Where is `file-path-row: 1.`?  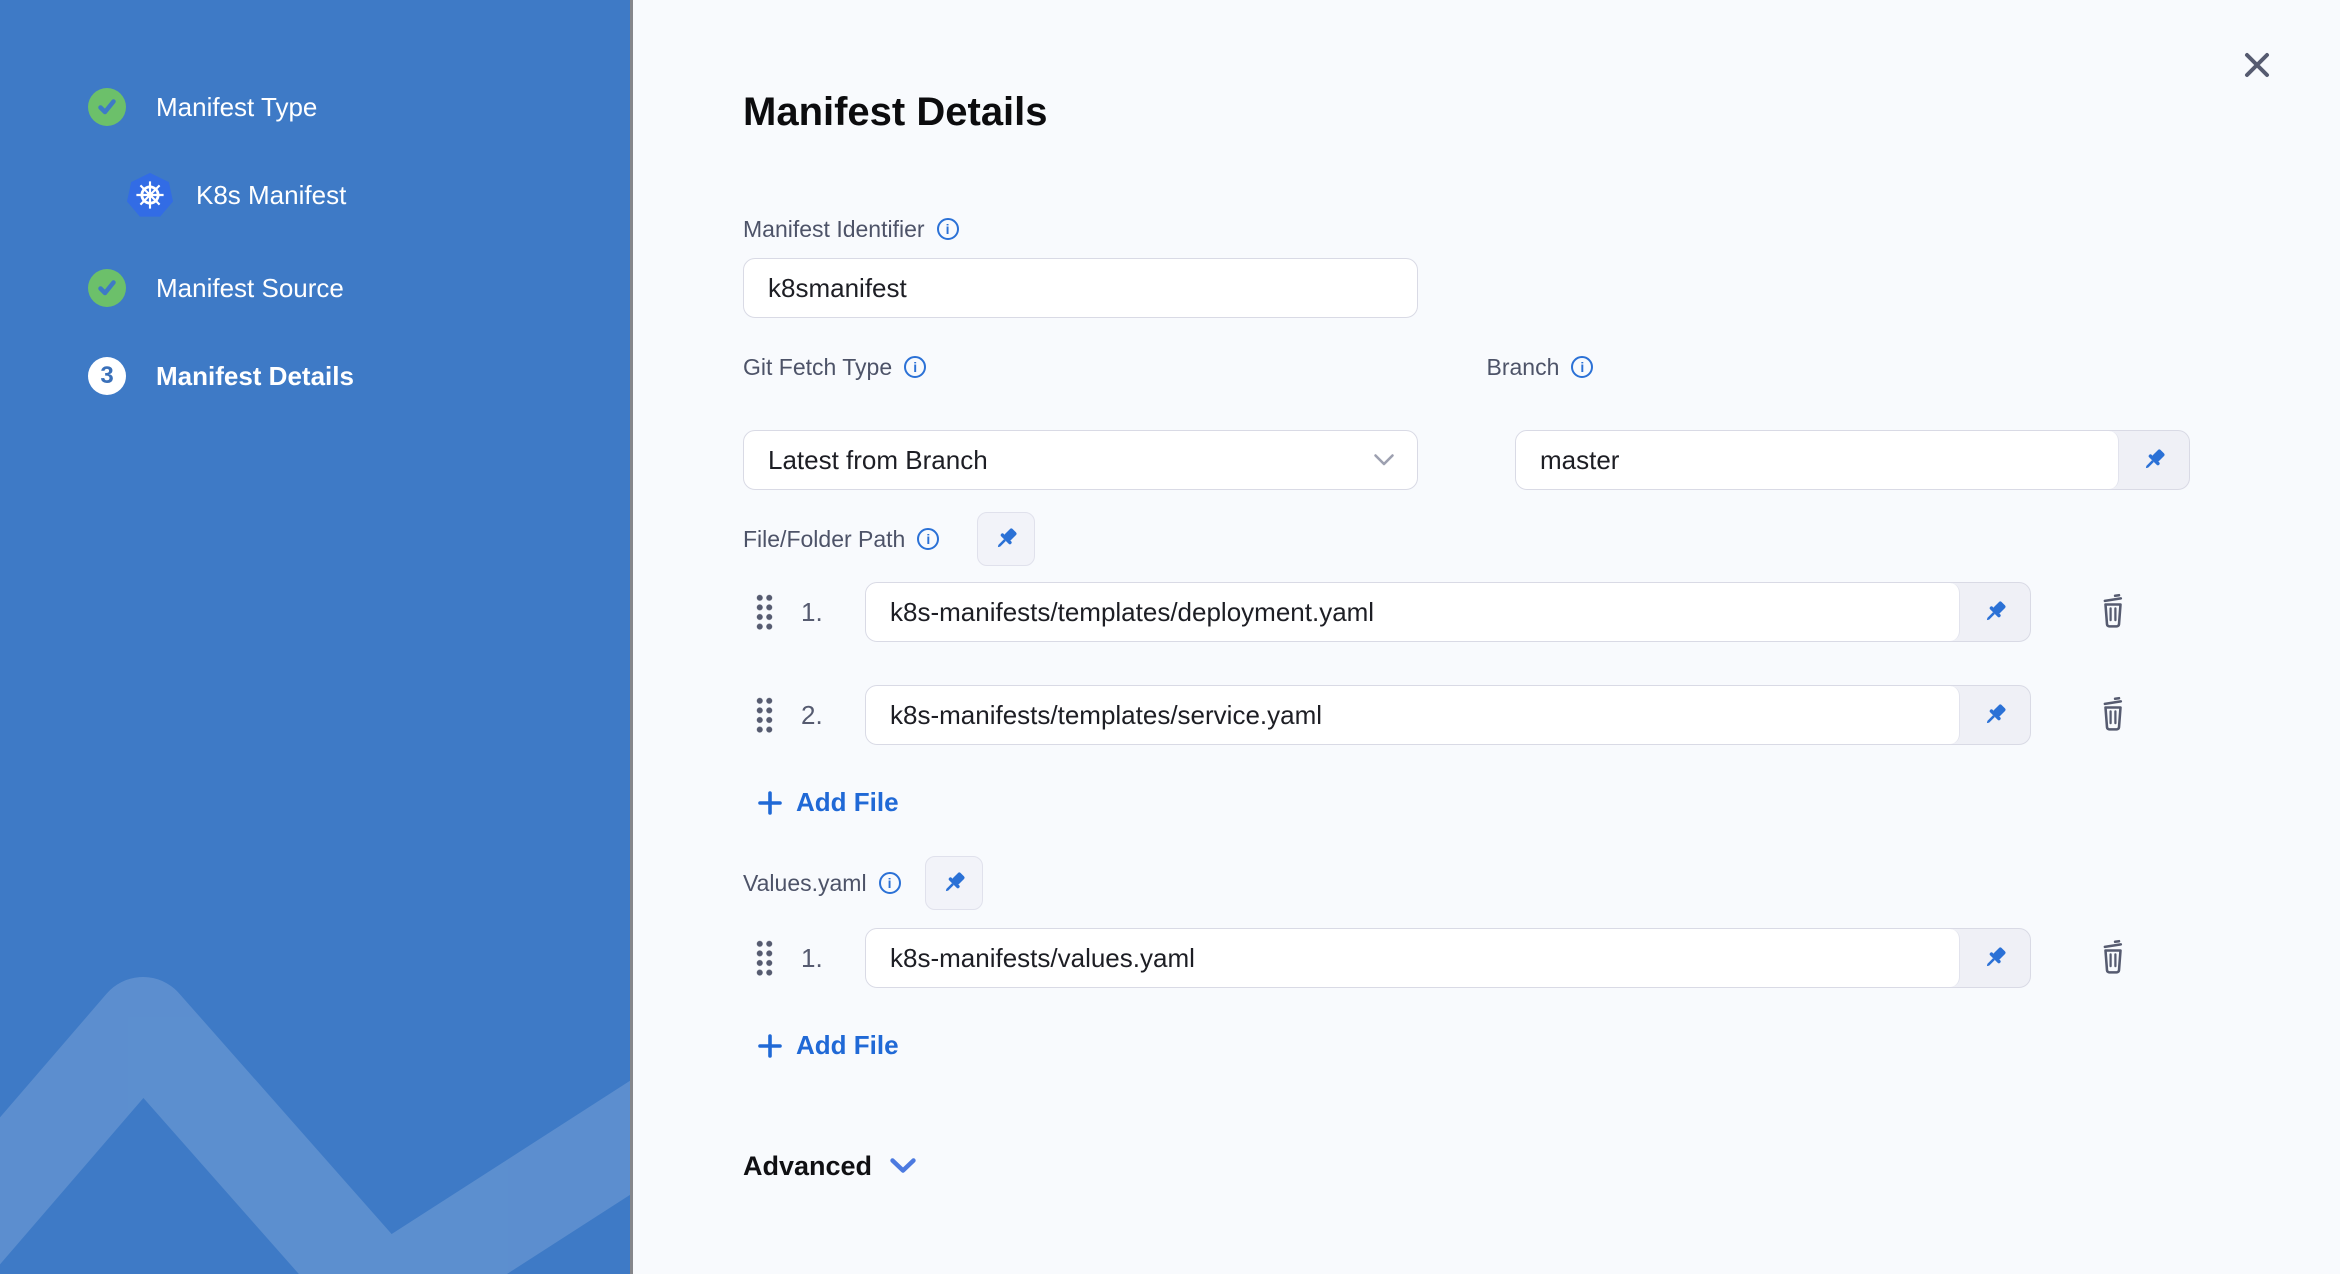 file-path-row: 1. is located at coordinates (1444, 612).